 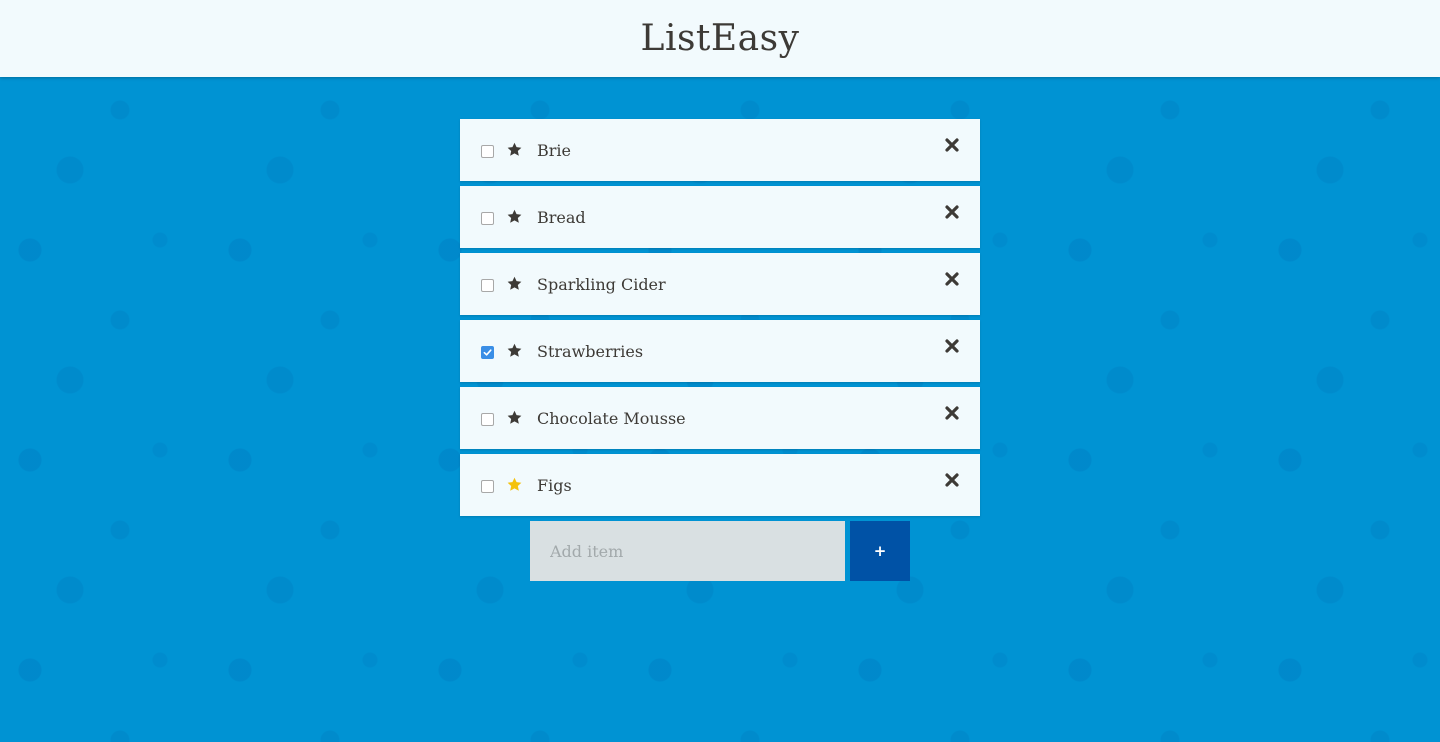 What do you see at coordinates (720, 217) in the screenshot?
I see `list-item: Bread` at bounding box center [720, 217].